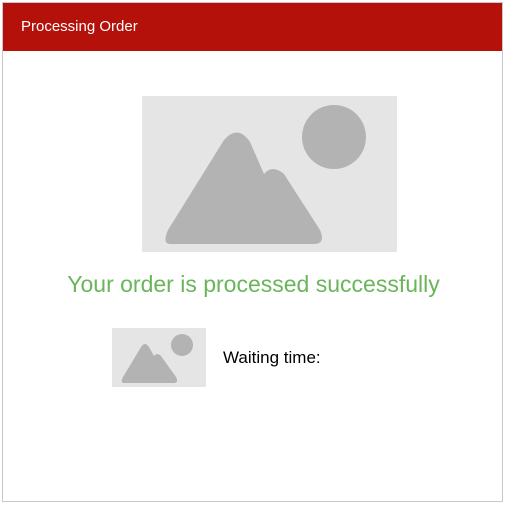  What do you see at coordinates (252, 27) in the screenshot?
I see `dialog-titlebar: Processing Order` at bounding box center [252, 27].